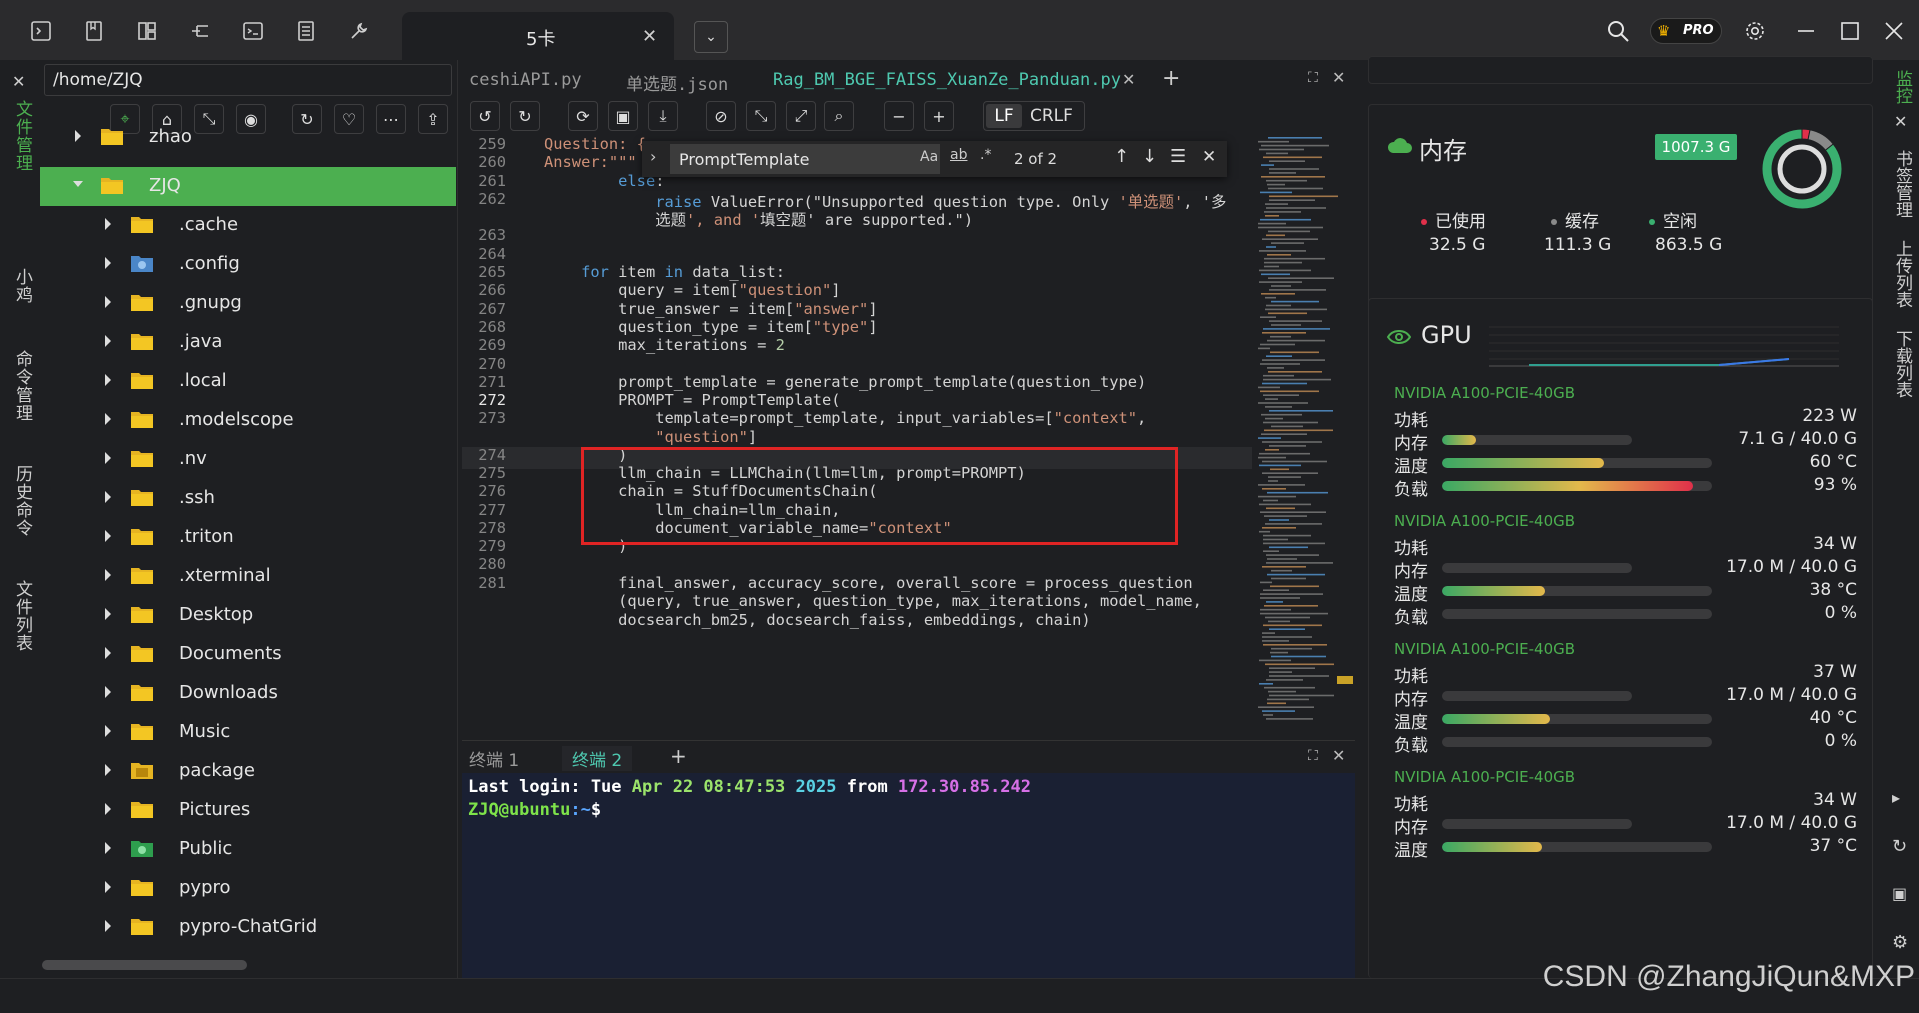  I want to click on maximize-terminal-icon: ⛶, so click(1313, 756).